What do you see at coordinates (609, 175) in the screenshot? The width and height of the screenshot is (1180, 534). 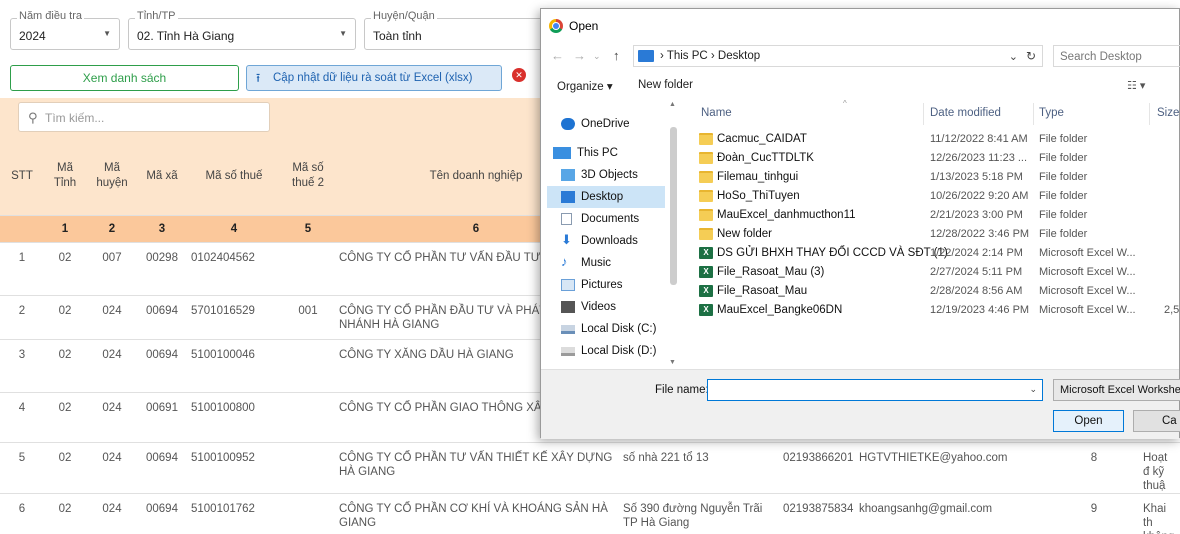 I see `nav-item-label: 3D Objects` at bounding box center [609, 175].